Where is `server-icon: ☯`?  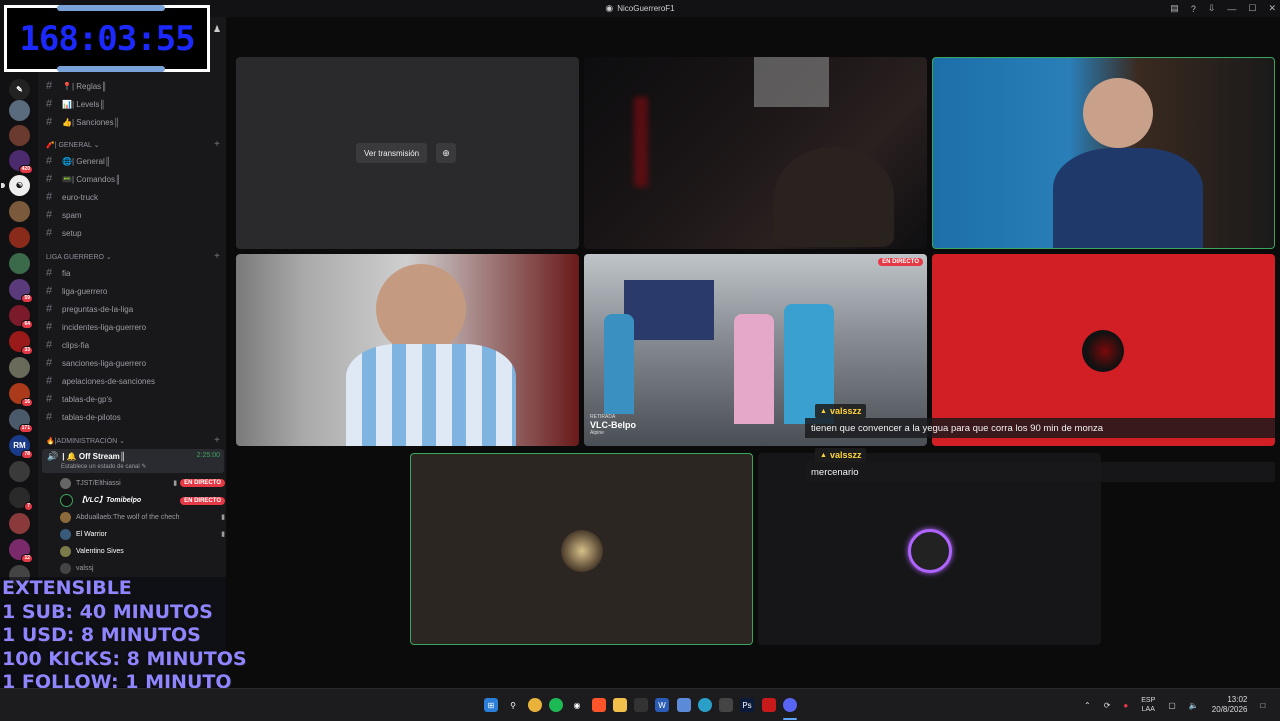
server-icon: ☯ is located at coordinates (15, 185).